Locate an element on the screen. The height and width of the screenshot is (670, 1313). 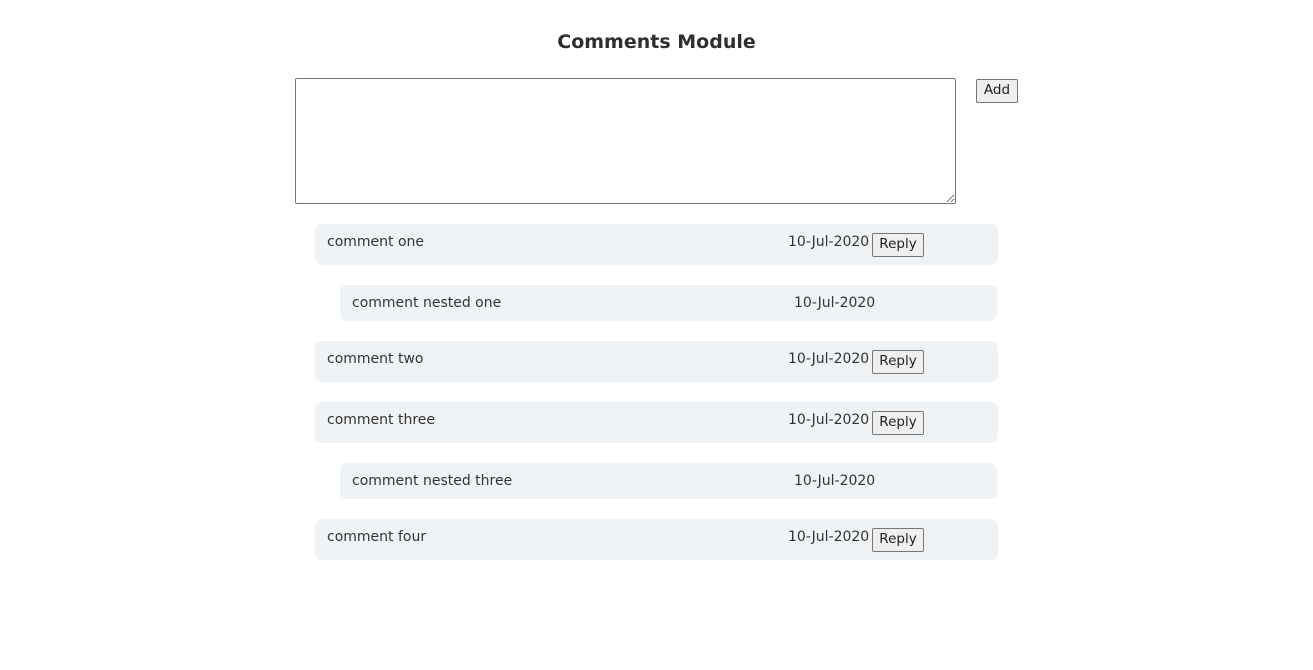
nested-comment-item: comment nested three 10-Jul-2020 is located at coordinates (668, 481).